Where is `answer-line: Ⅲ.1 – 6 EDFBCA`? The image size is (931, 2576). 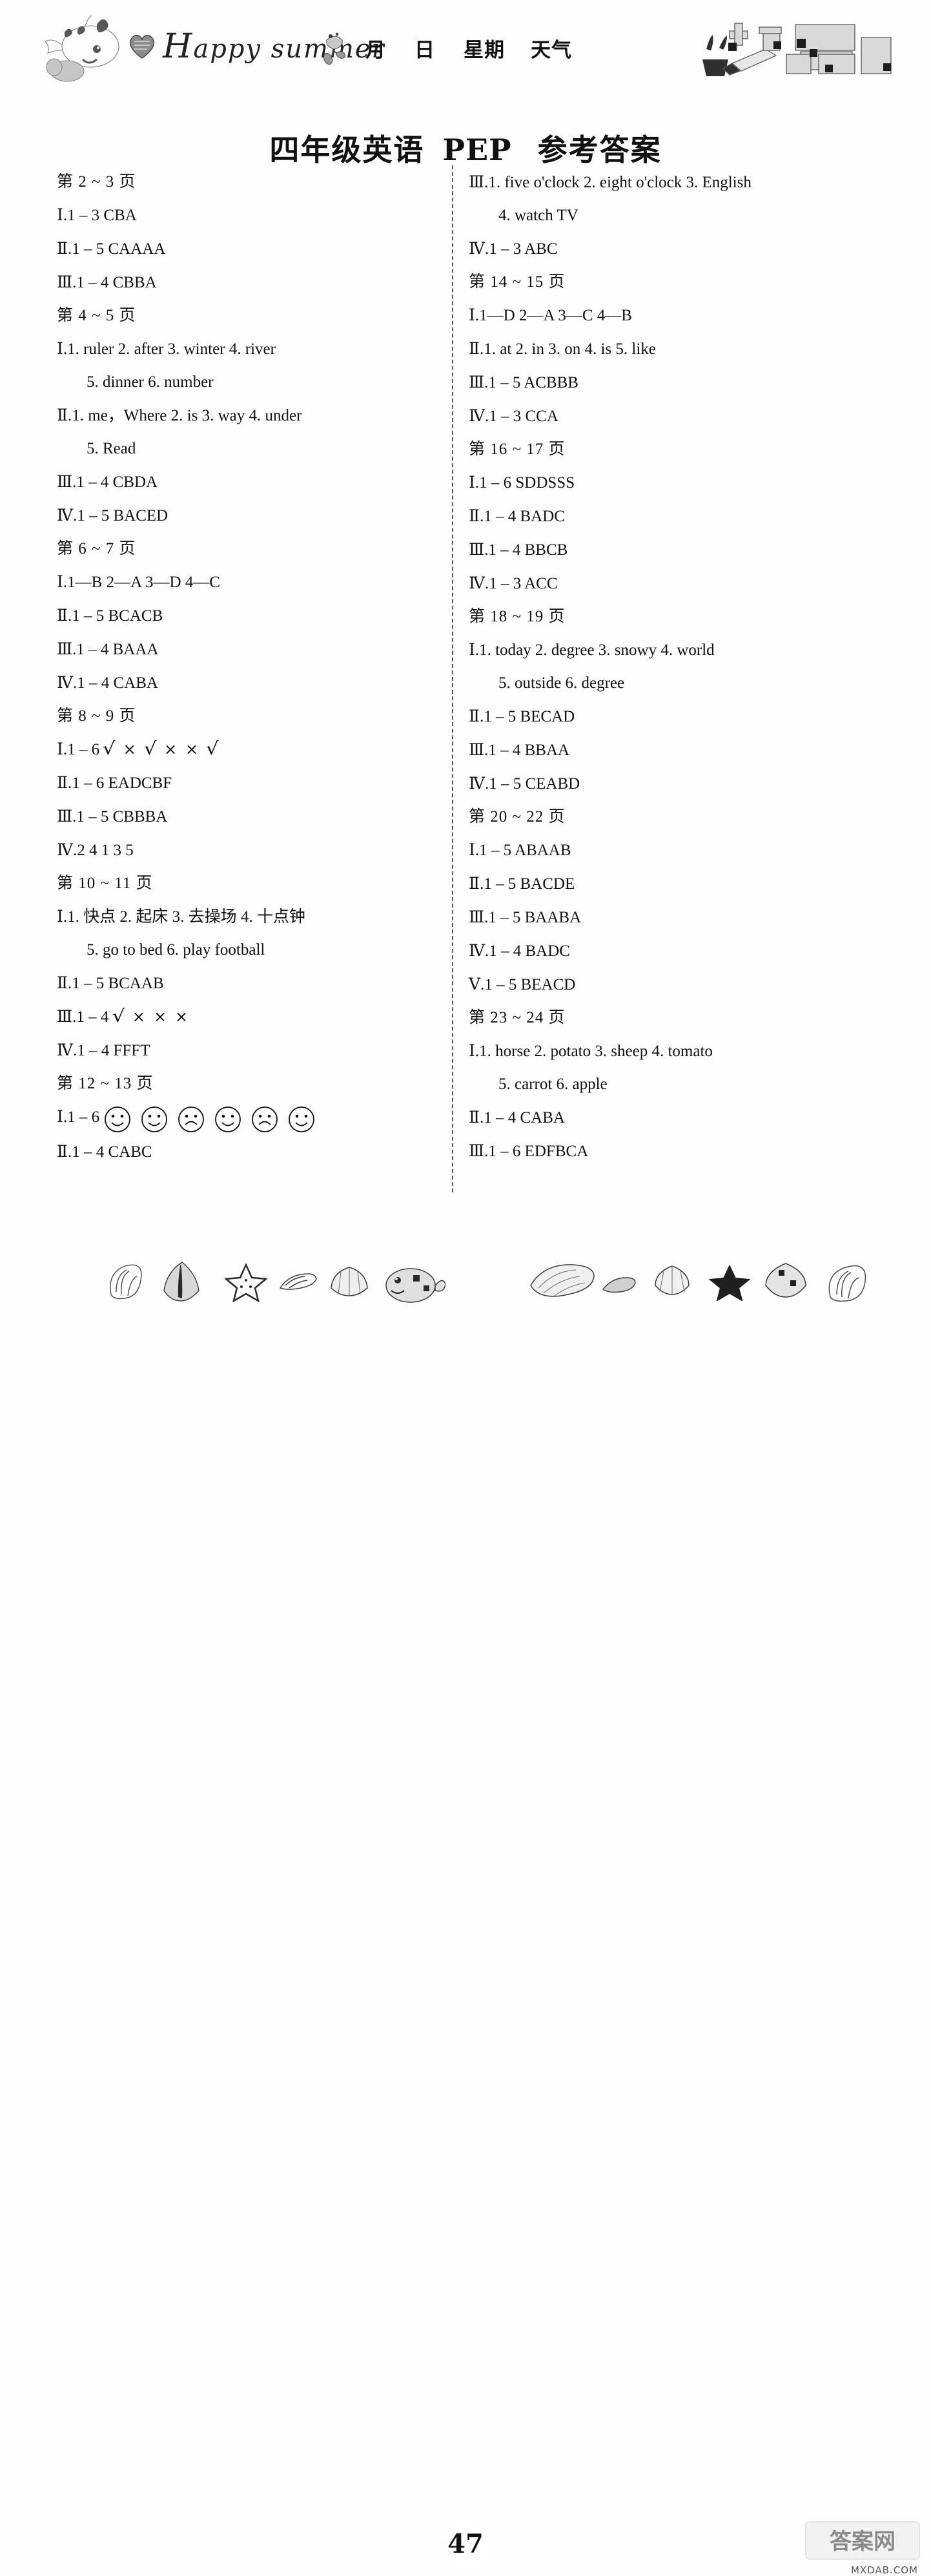
answer-line: Ⅲ.1 – 6 EDFBCA is located at coordinates (529, 1150).